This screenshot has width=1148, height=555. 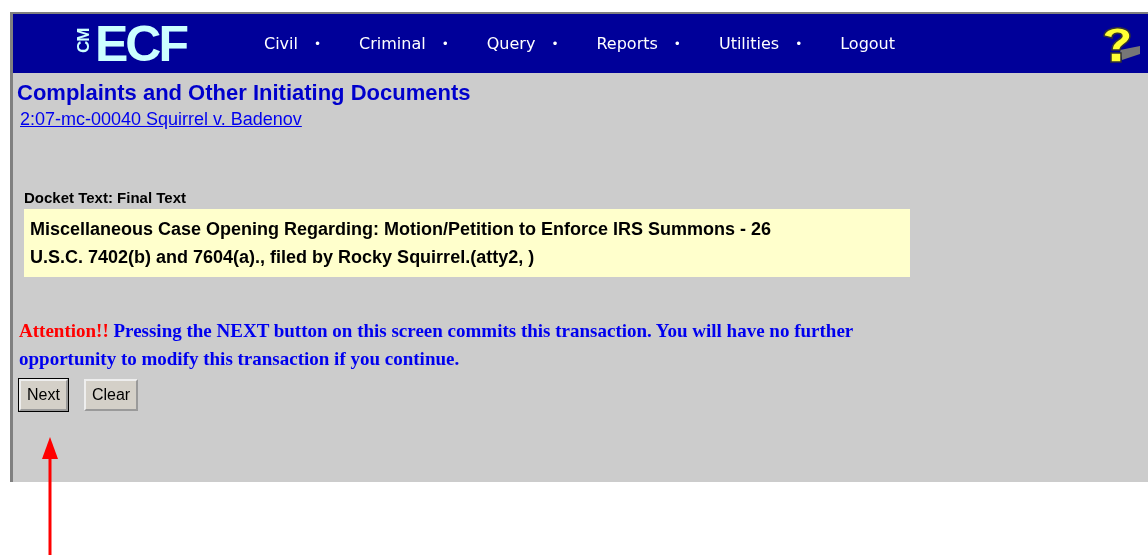 I want to click on nav-link: Reports, so click(x=627, y=43).